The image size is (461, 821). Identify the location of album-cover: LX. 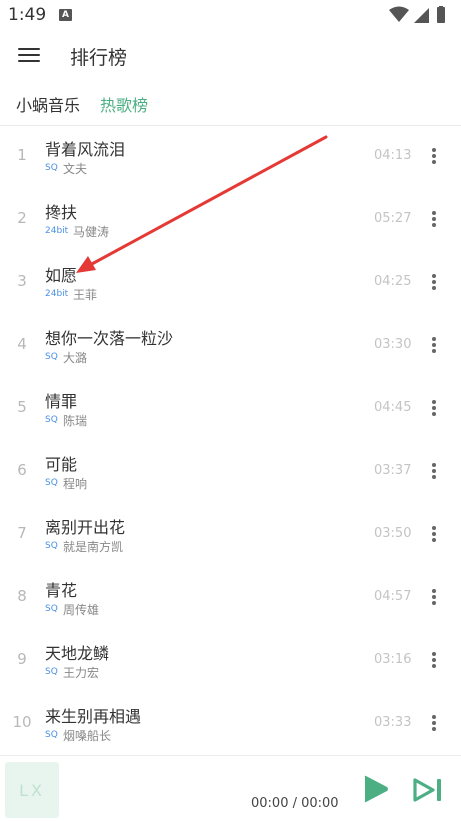
(32, 790).